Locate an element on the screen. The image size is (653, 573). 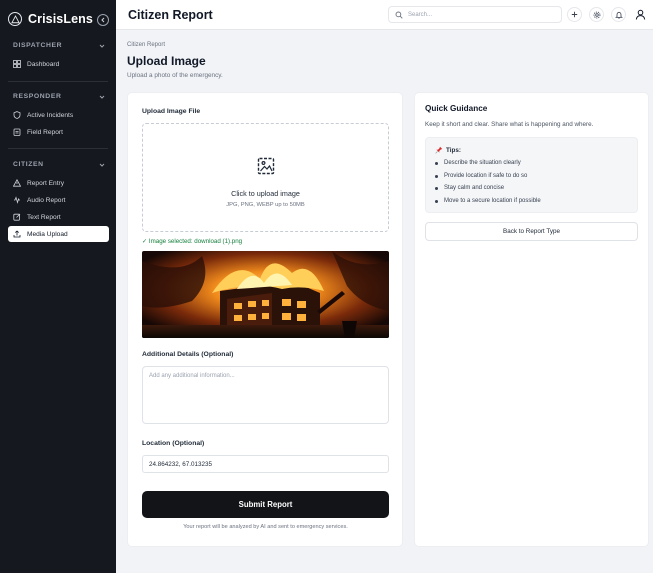
settings-button is located at coordinates (596, 14).